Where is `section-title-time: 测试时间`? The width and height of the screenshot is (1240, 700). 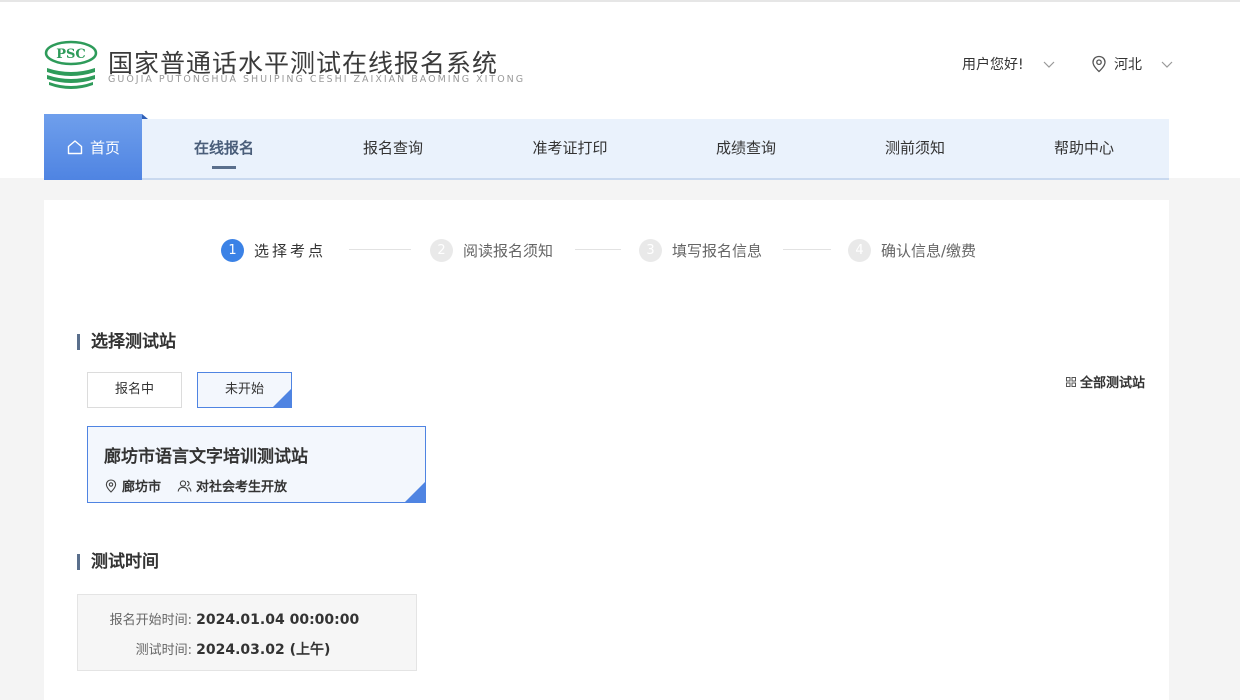 section-title-time: 测试时间 is located at coordinates (118, 562).